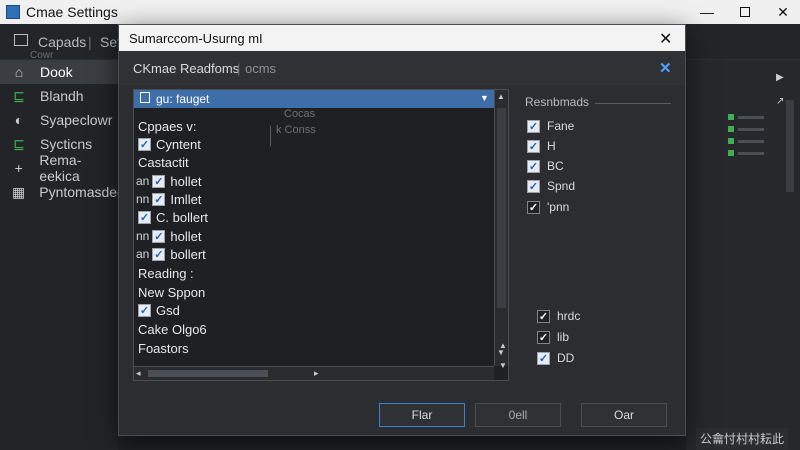  Describe the element at coordinates (19, 95) in the screenshot. I see `branch-icon: ⊑` at that location.